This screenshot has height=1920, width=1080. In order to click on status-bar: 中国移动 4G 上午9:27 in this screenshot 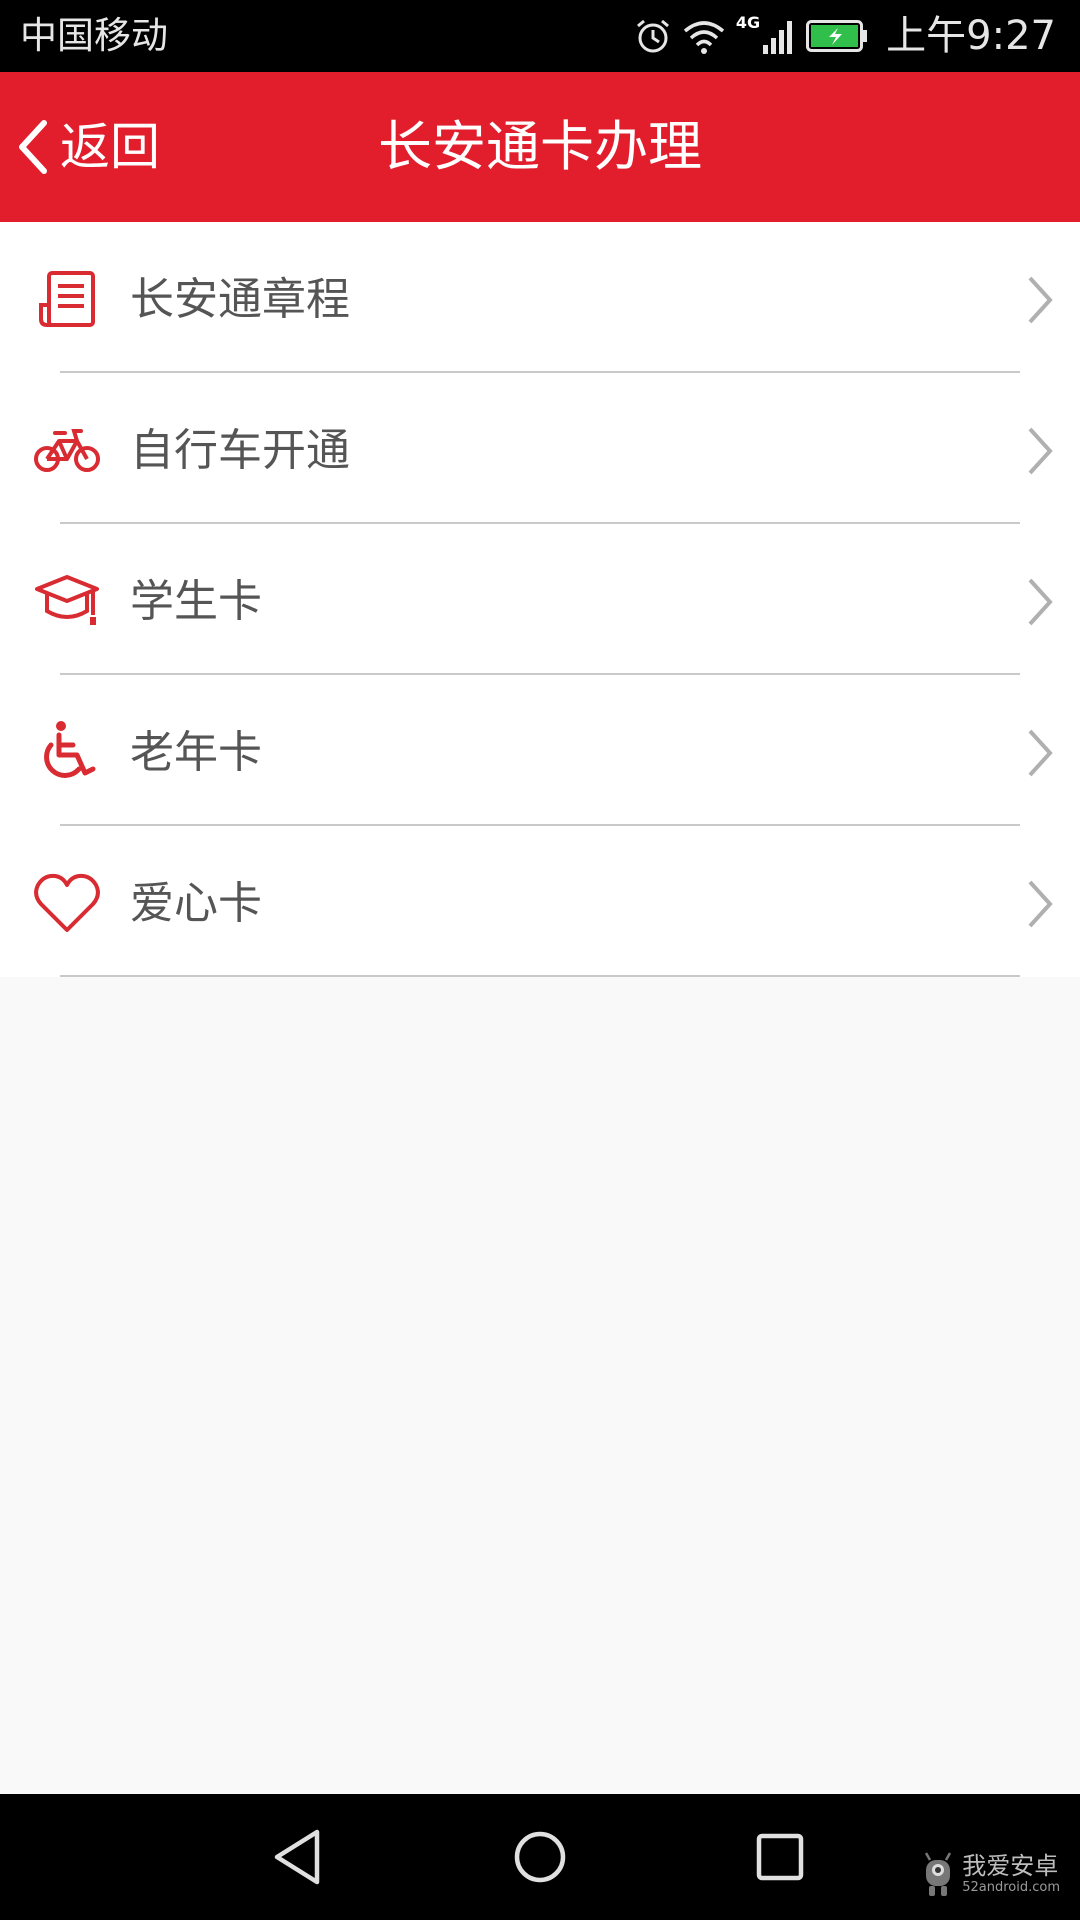, I will do `click(540, 36)`.